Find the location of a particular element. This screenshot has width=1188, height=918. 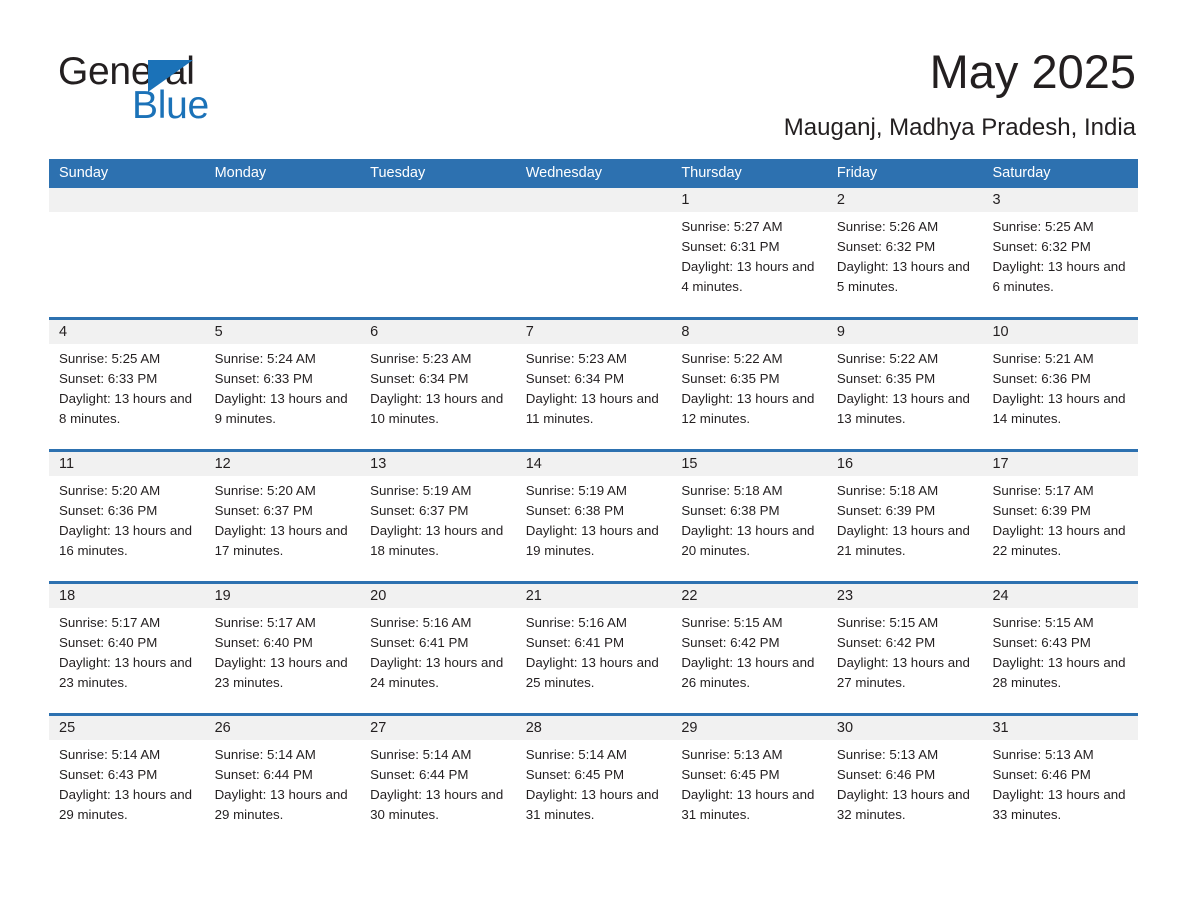

day-number is located at coordinates (593, 200).